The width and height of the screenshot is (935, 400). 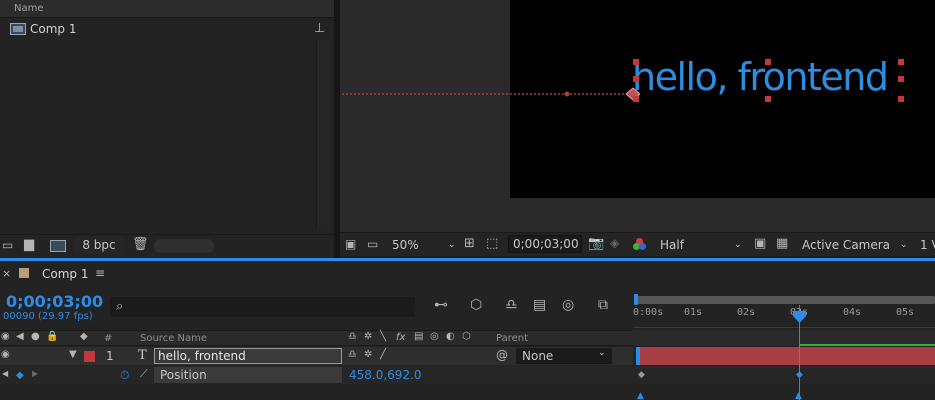 I want to click on keyframe-toggle-icon: ◆, so click(x=20, y=375).